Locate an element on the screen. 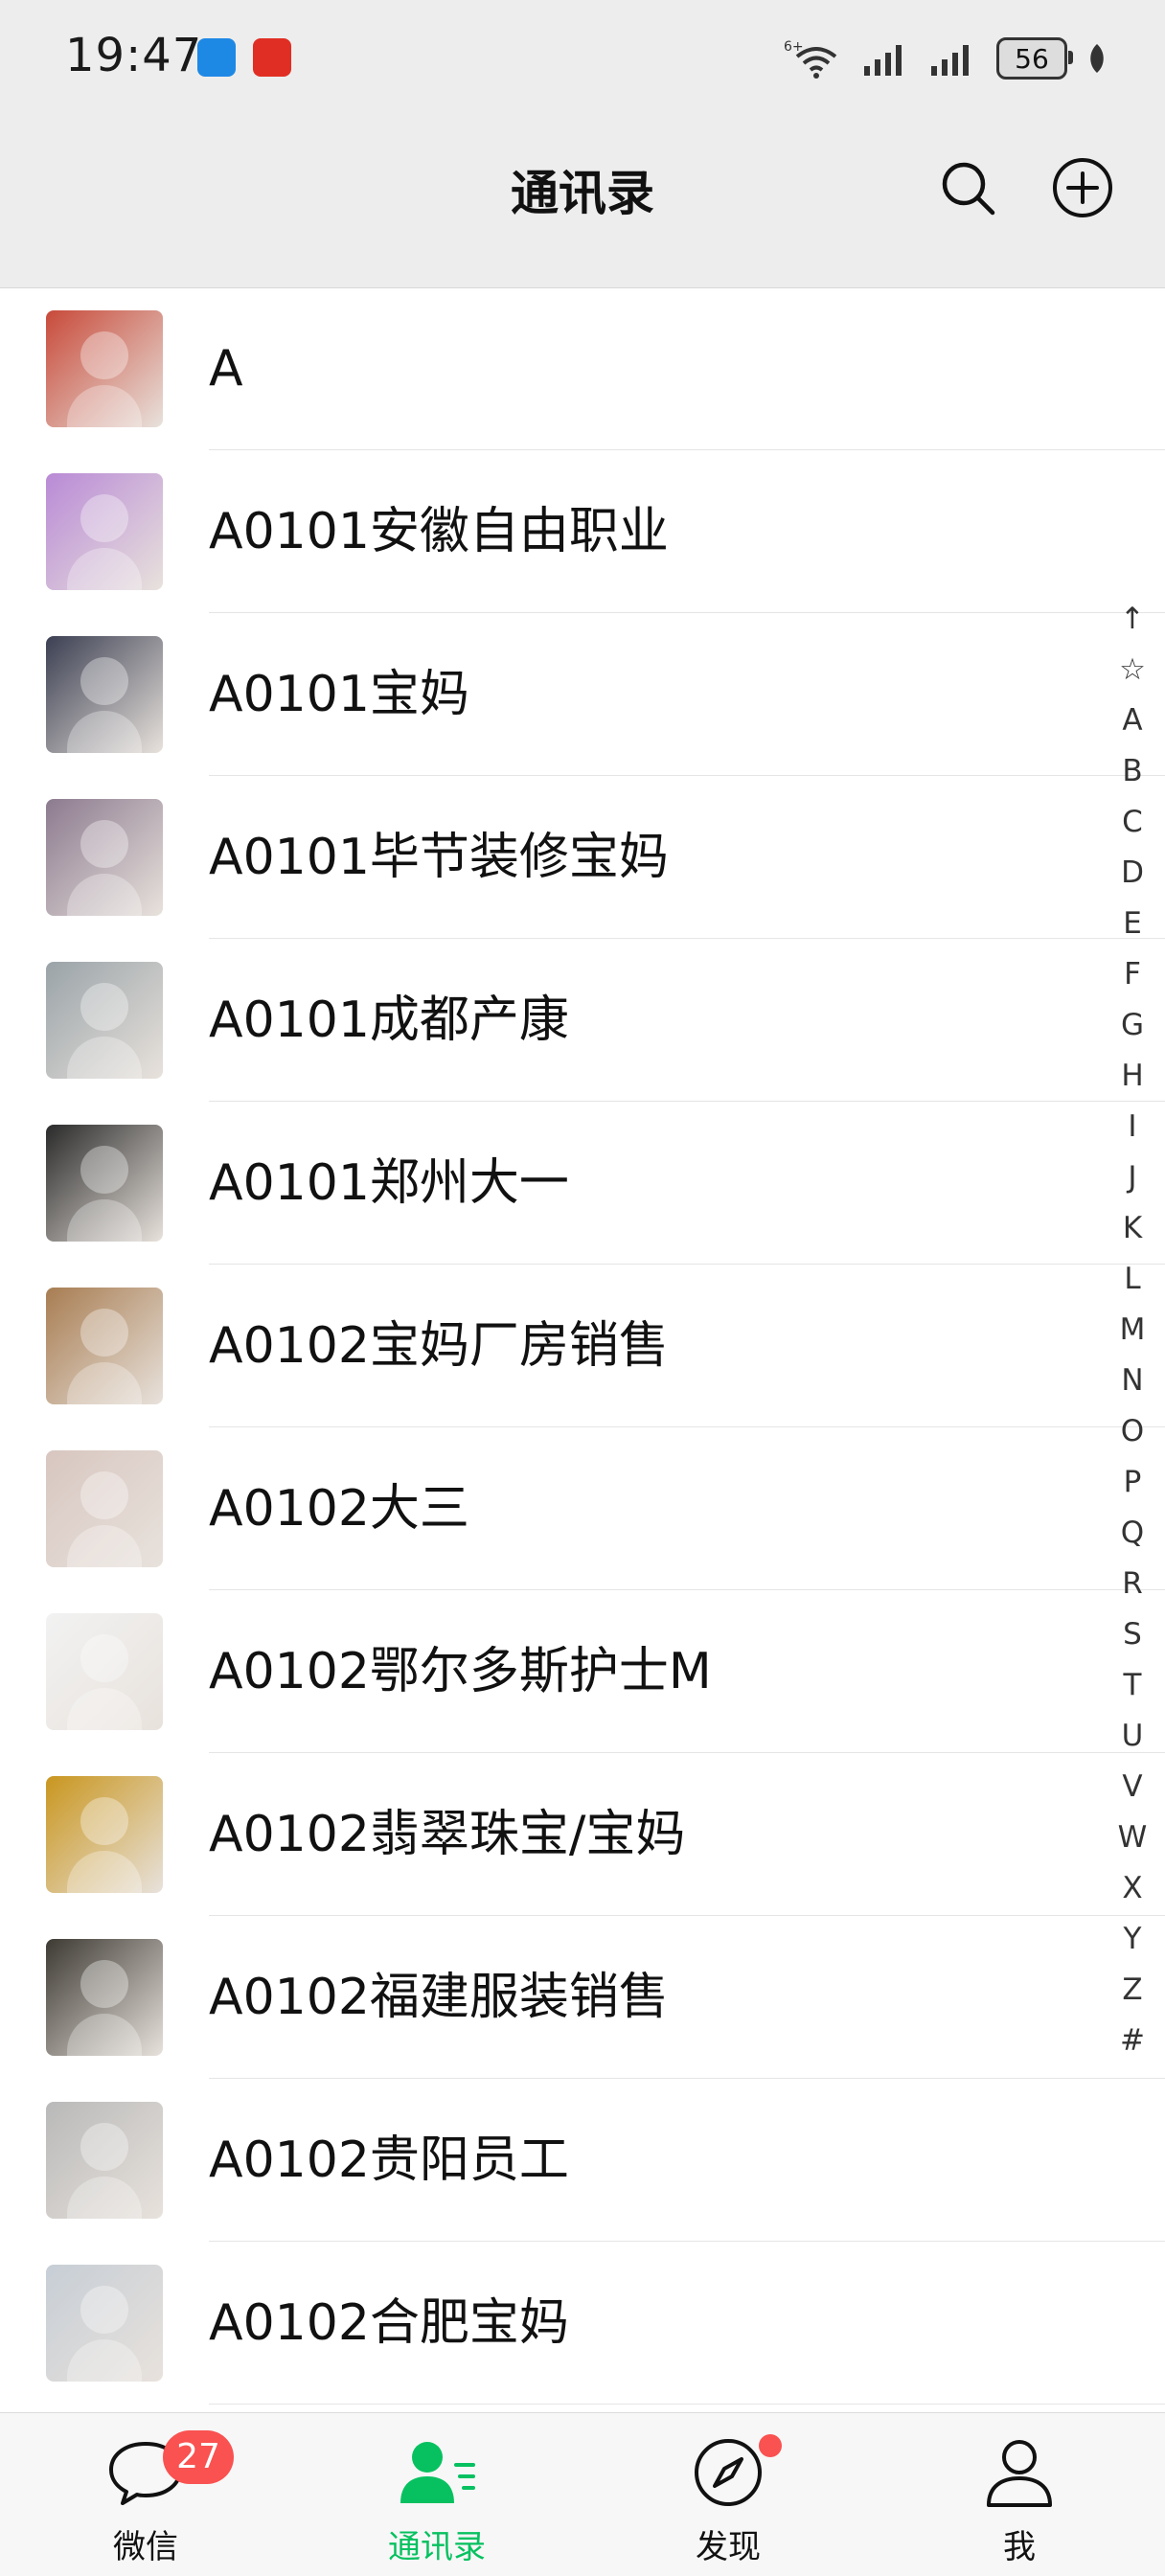 This screenshot has width=1165, height=2576. search-button is located at coordinates (968, 187).